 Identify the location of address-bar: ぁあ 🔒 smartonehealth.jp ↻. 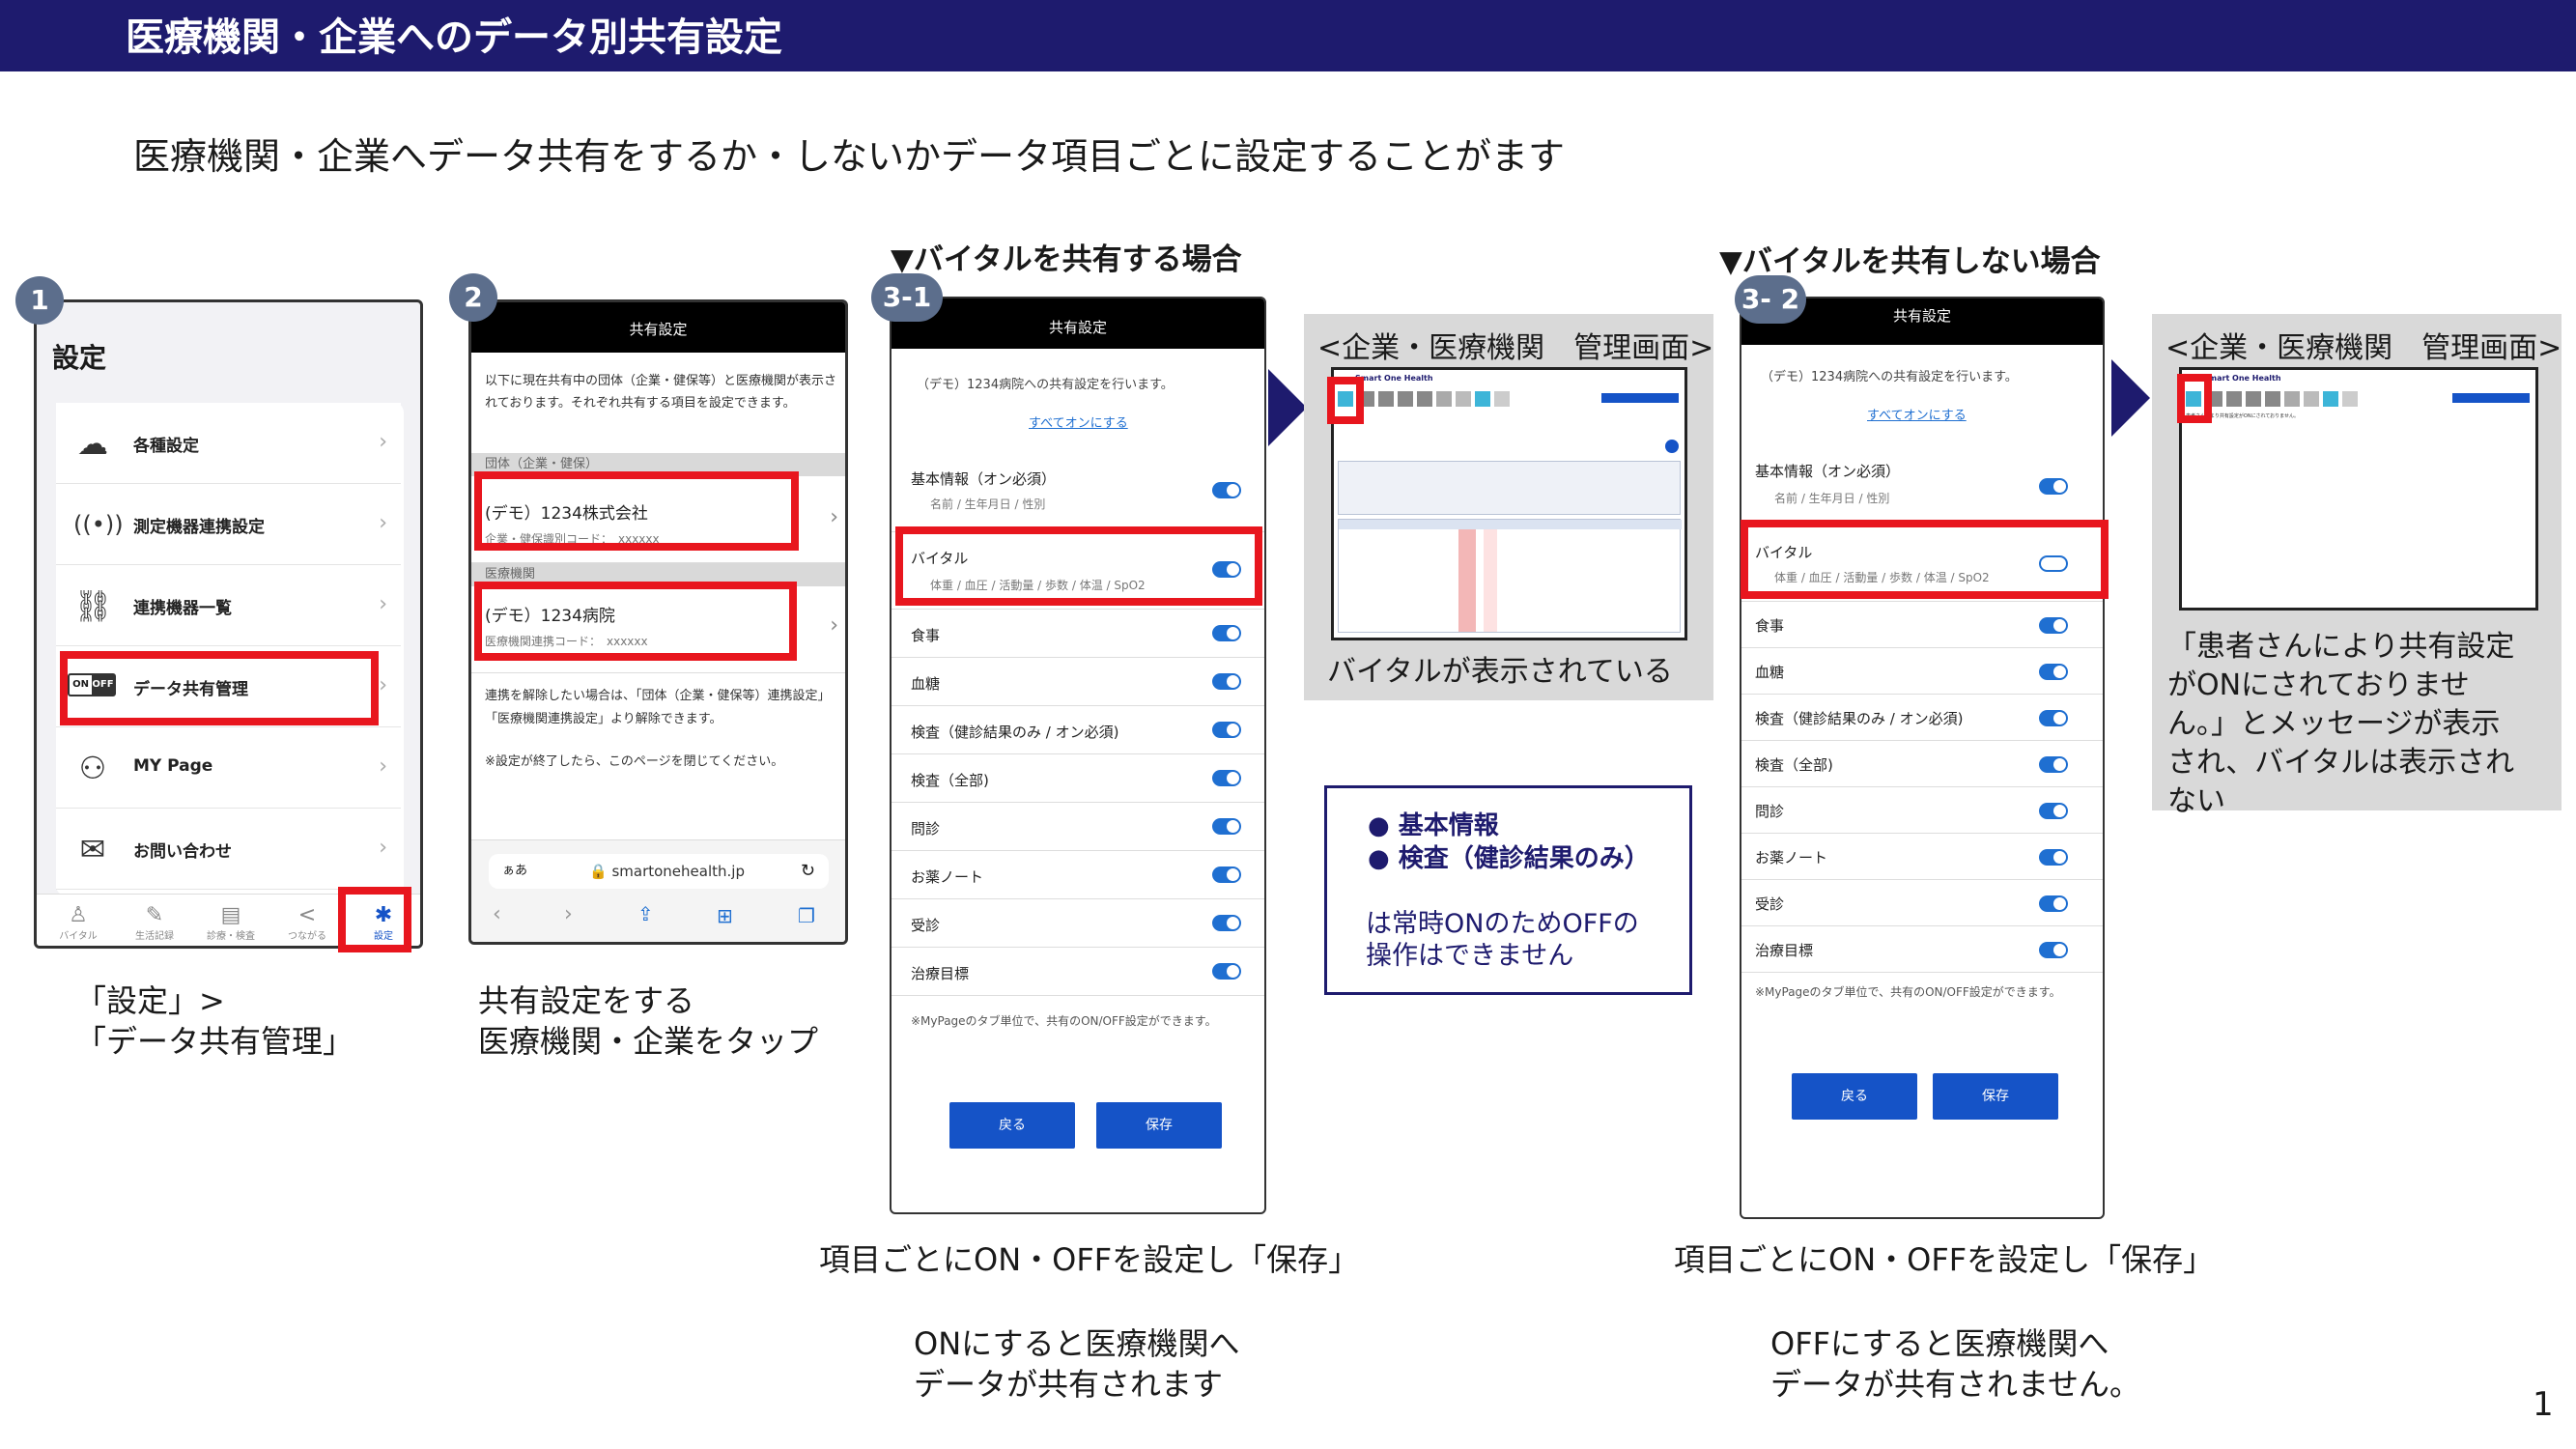
(659, 871).